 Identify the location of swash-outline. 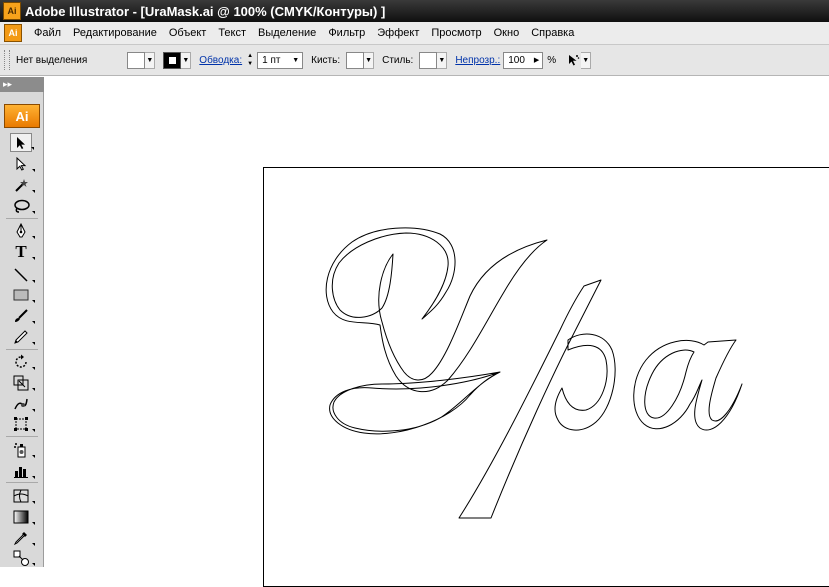
(415, 403).